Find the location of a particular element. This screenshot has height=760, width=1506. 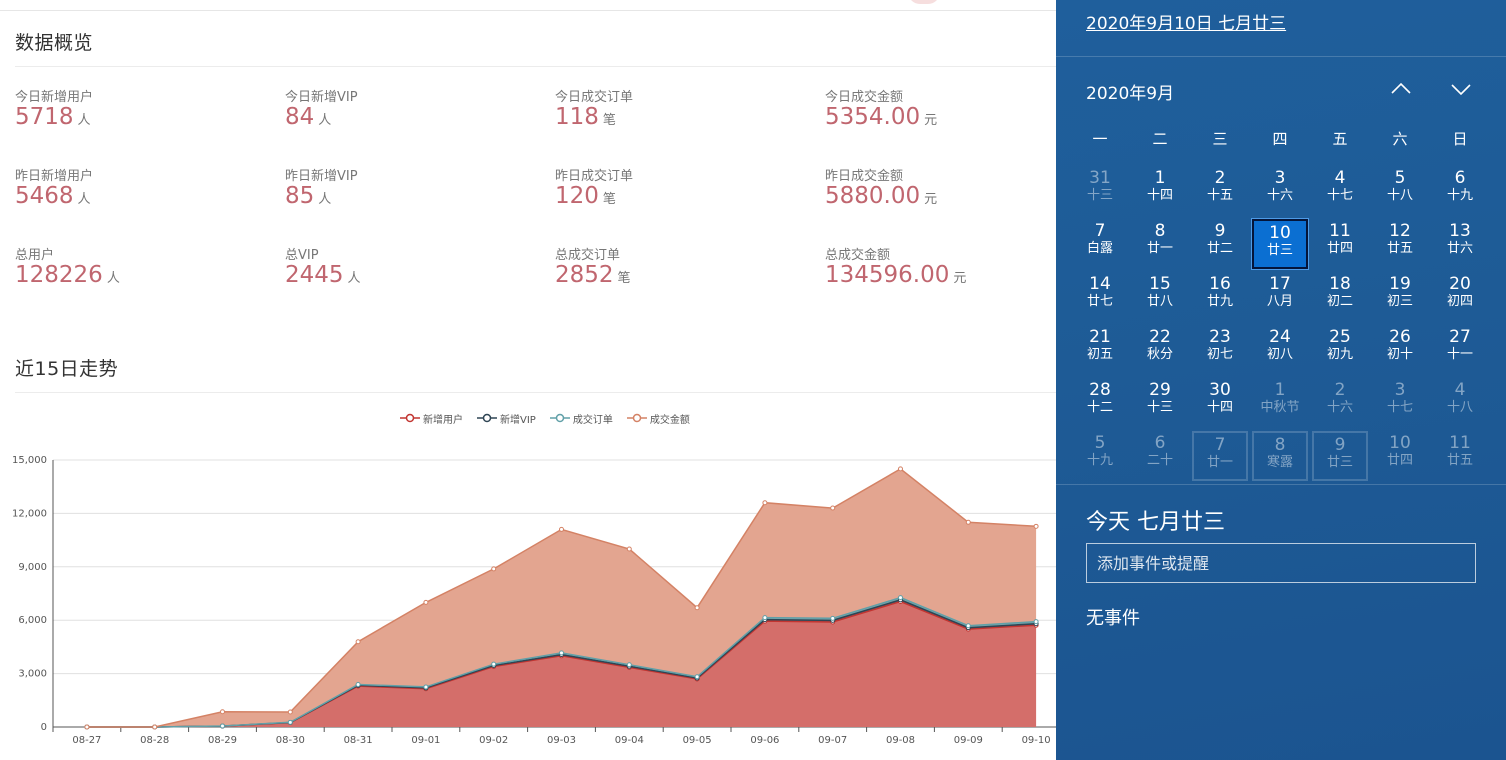

calendar-day: 30 十四 is located at coordinates (1220, 403).